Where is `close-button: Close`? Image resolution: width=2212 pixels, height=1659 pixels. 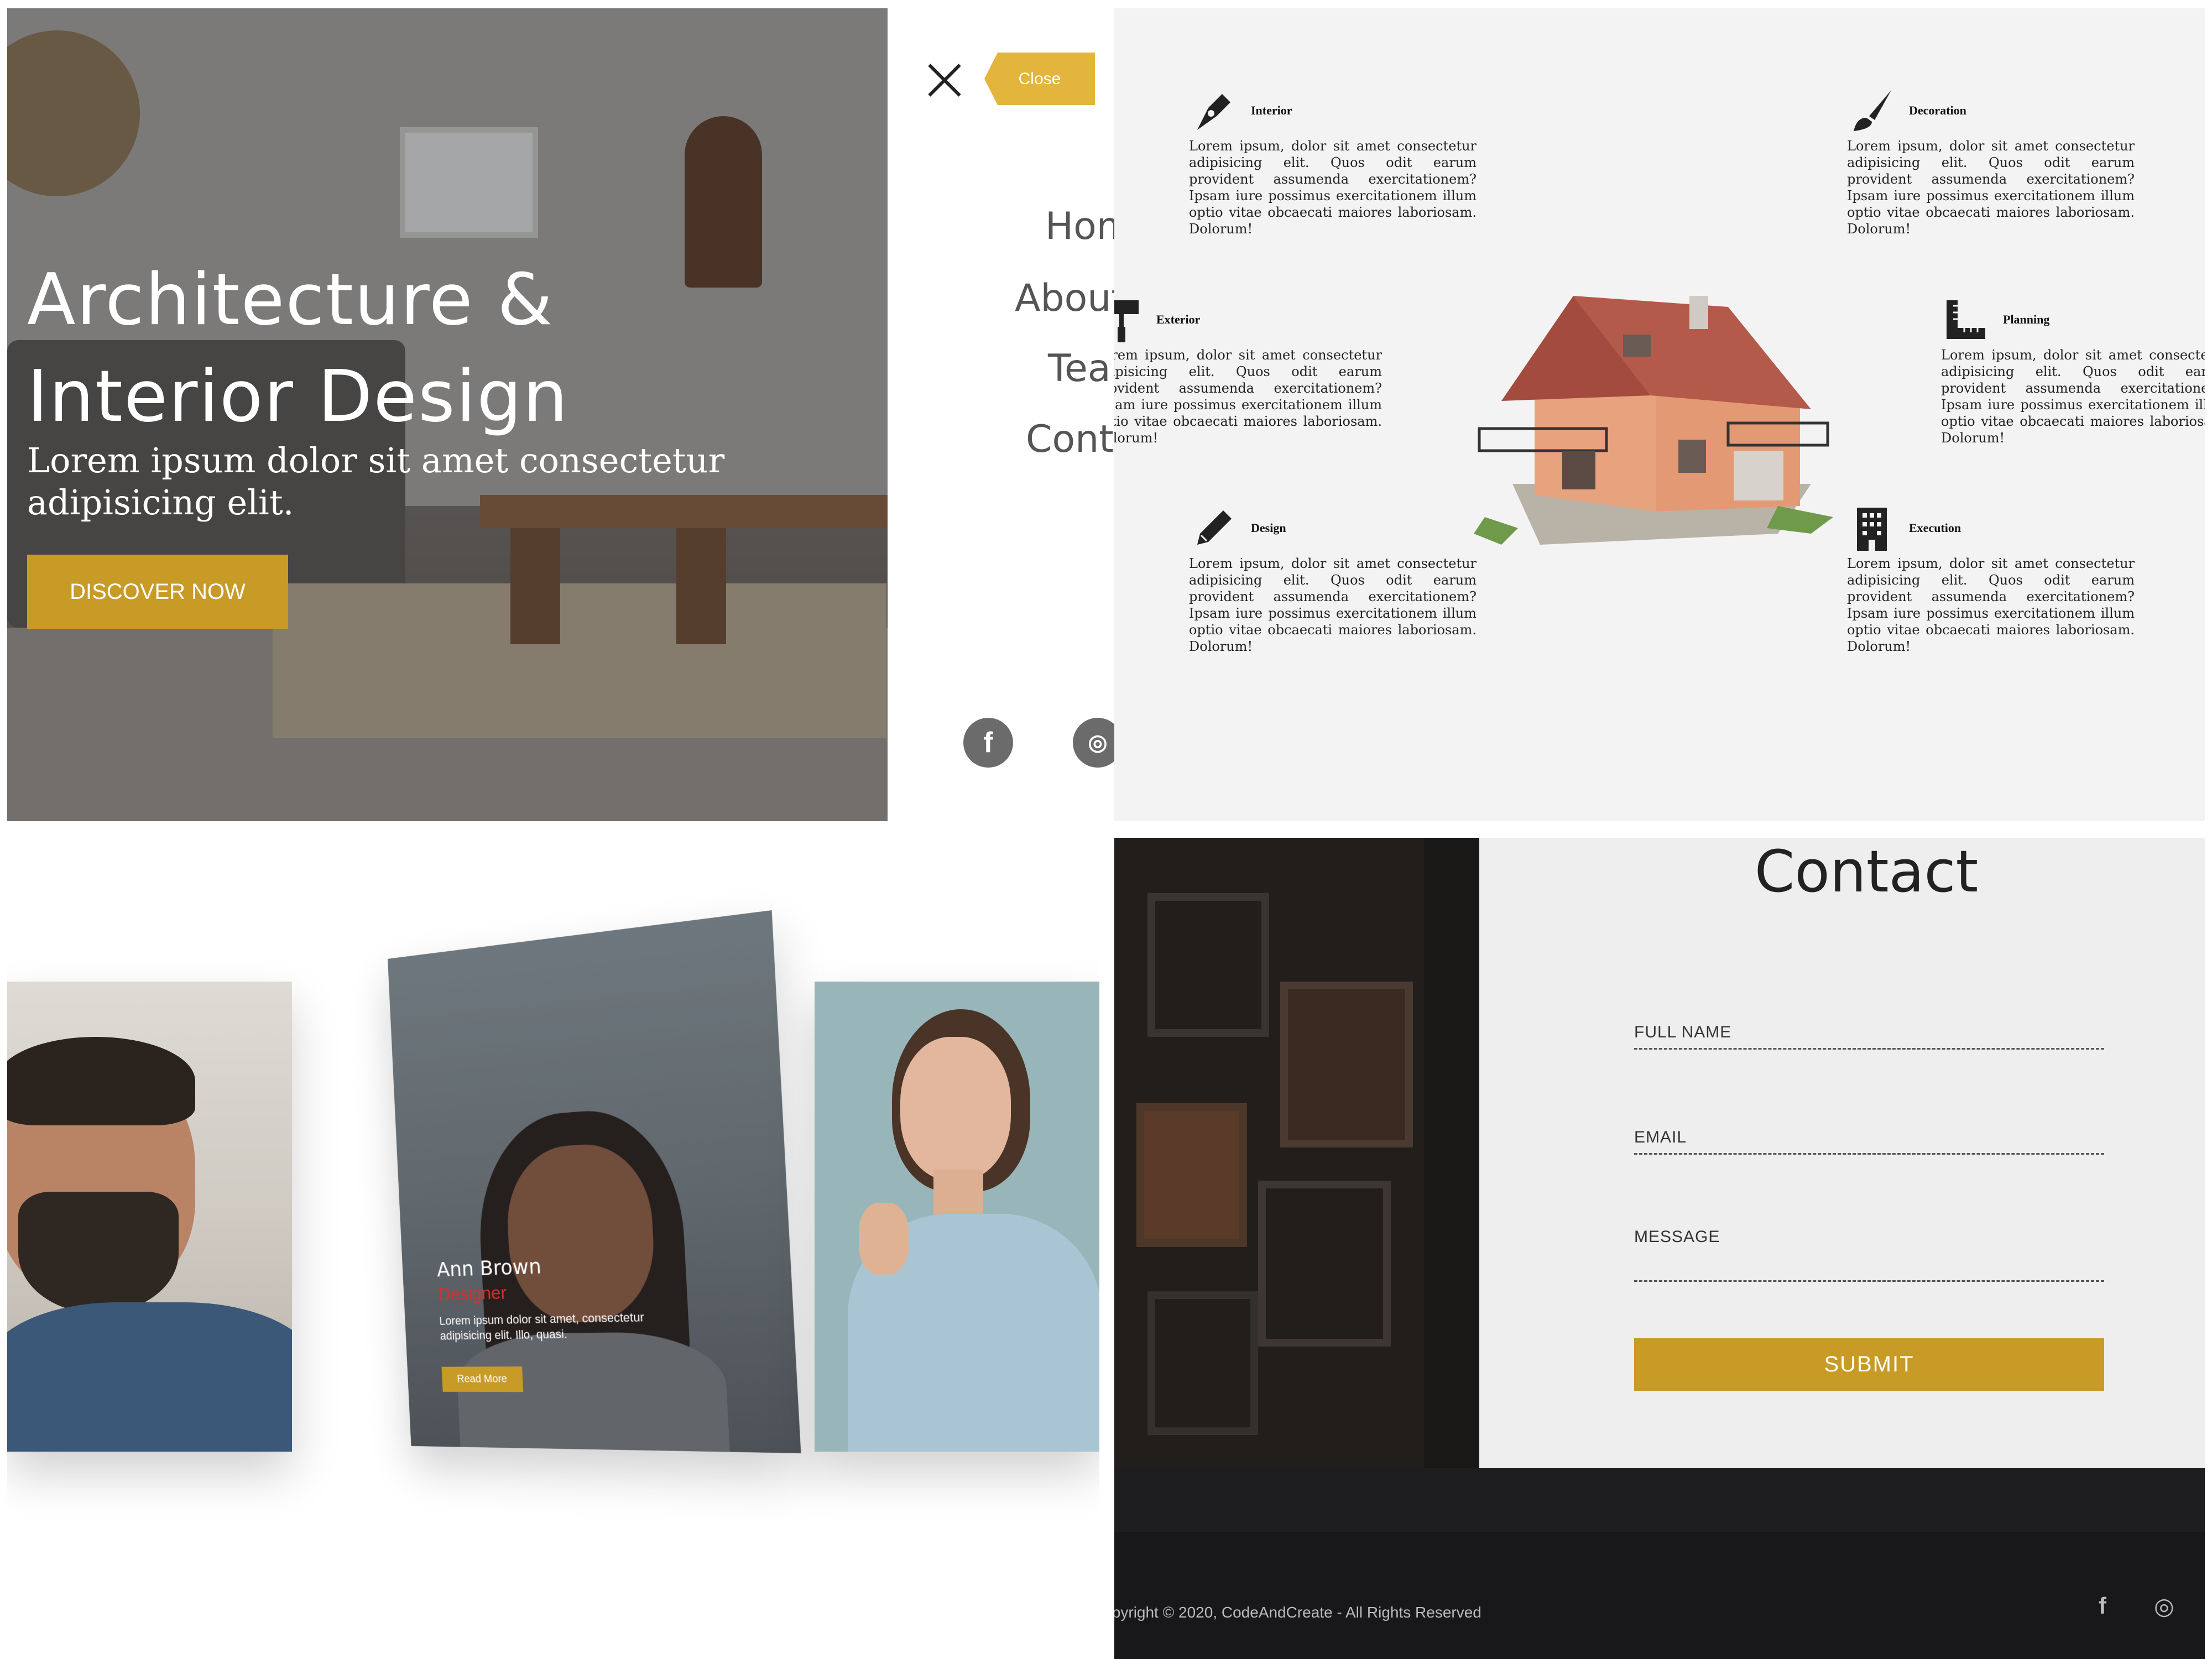
close-button: Close is located at coordinates (1039, 79).